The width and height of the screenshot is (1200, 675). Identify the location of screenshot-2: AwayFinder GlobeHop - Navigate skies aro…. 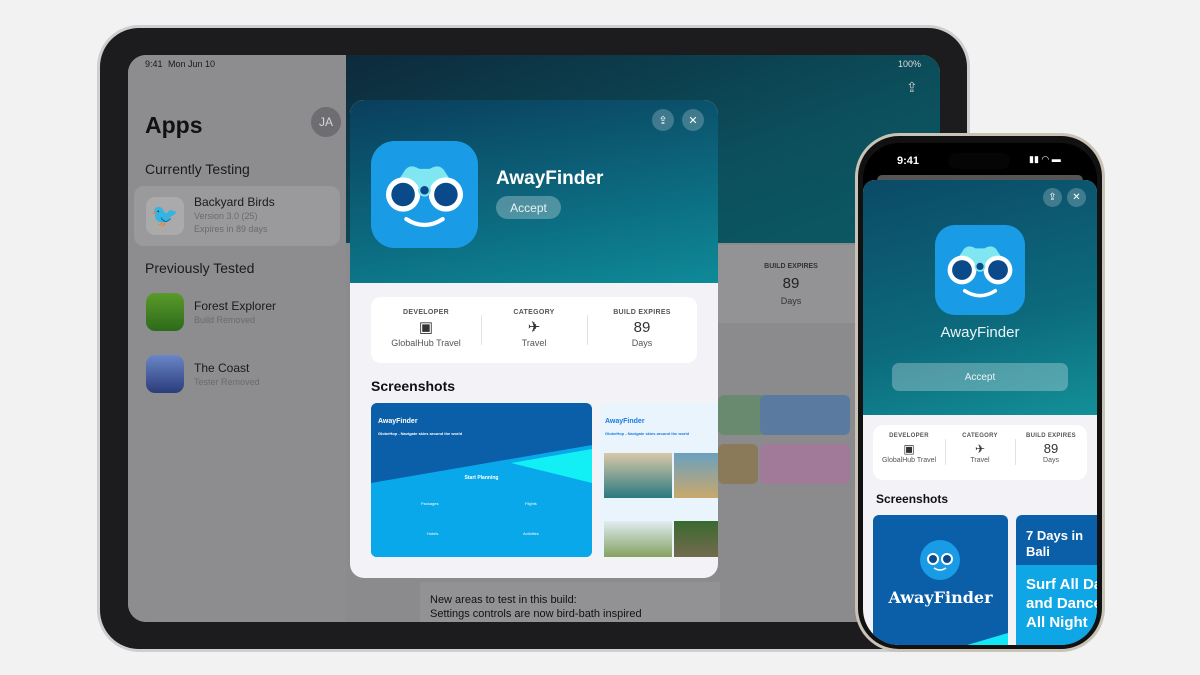
(658, 480).